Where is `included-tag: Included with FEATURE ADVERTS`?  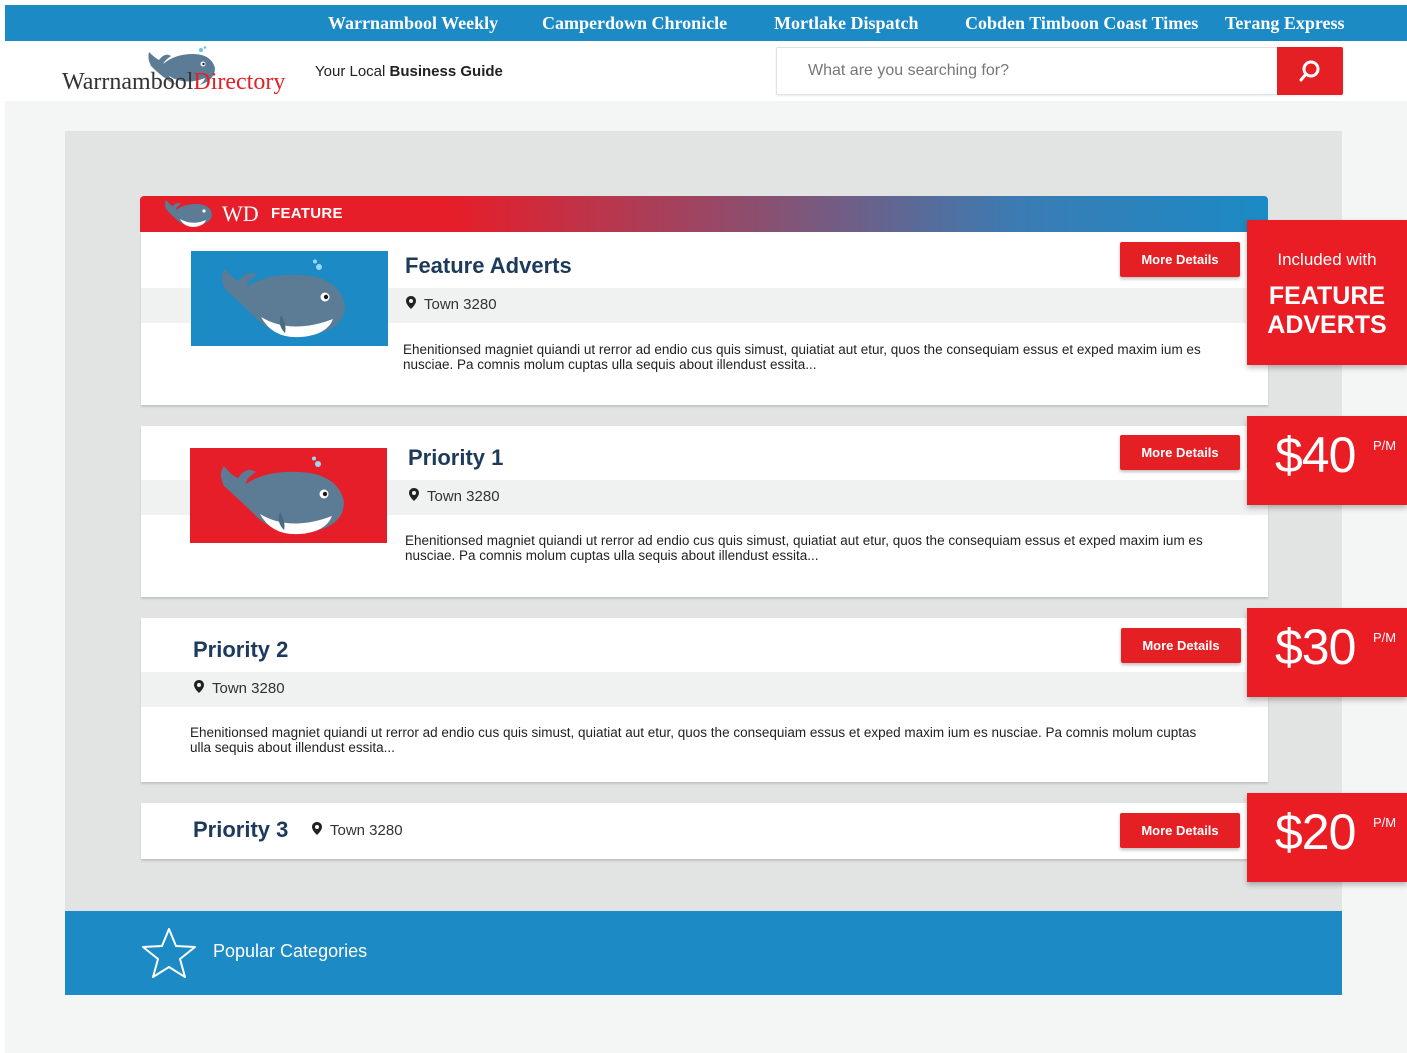
included-tag: Included with FEATURE ADVERTS is located at coordinates (1327, 292).